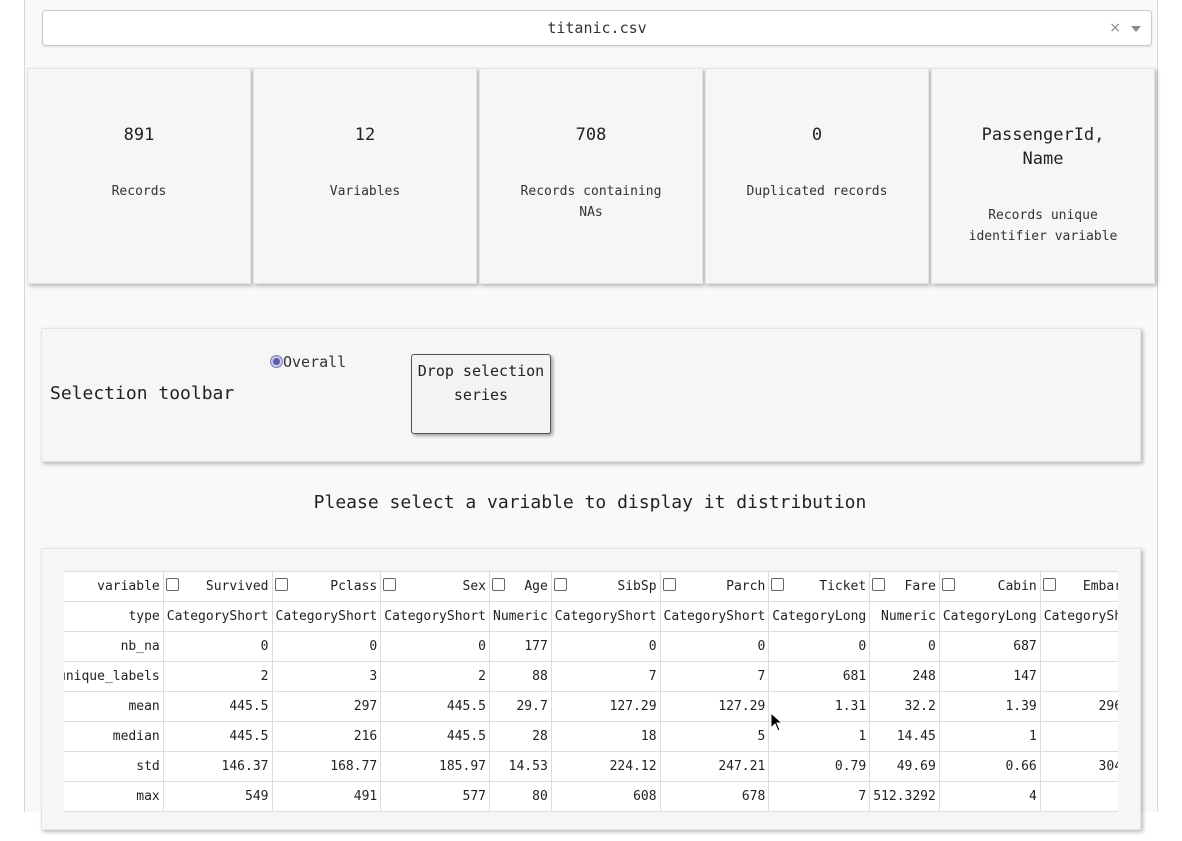 The height and width of the screenshot is (841, 1182). I want to click on table-cell: 644, so click(1078, 796).